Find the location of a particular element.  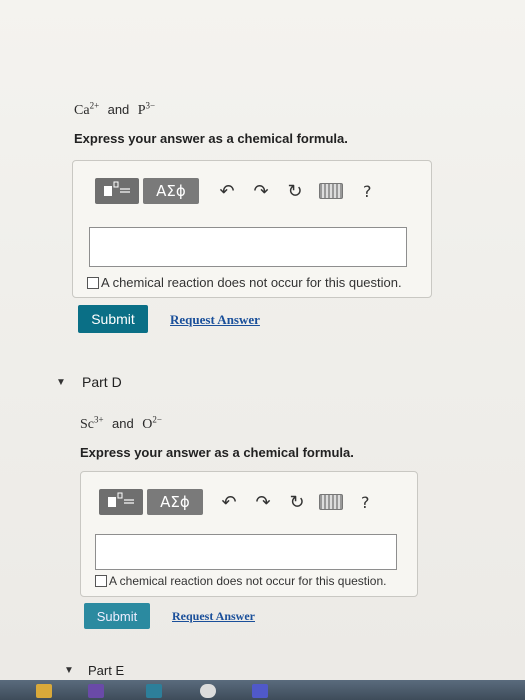

part-d-toolbar: ΑΣϕ ↶ ↷ ↻ ? is located at coordinates (234, 502).